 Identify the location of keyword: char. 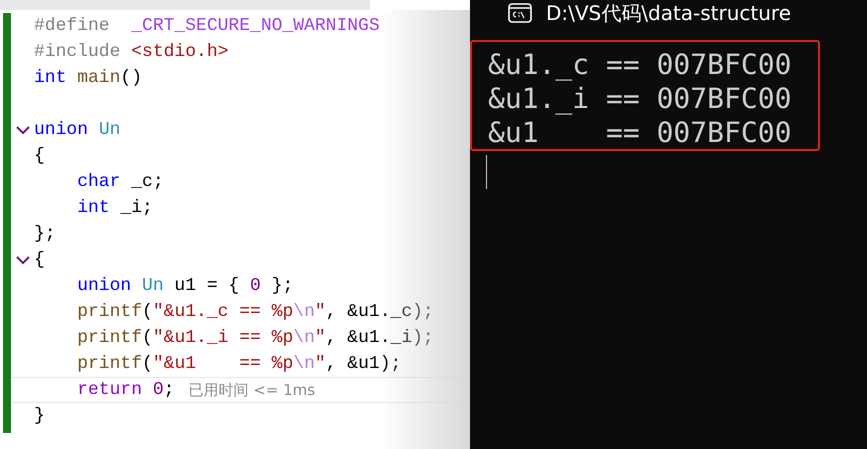
(98, 182).